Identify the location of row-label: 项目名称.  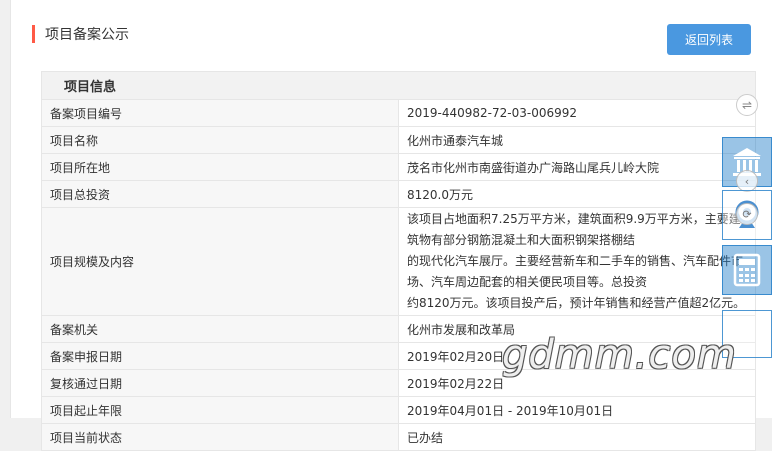
(220, 140).